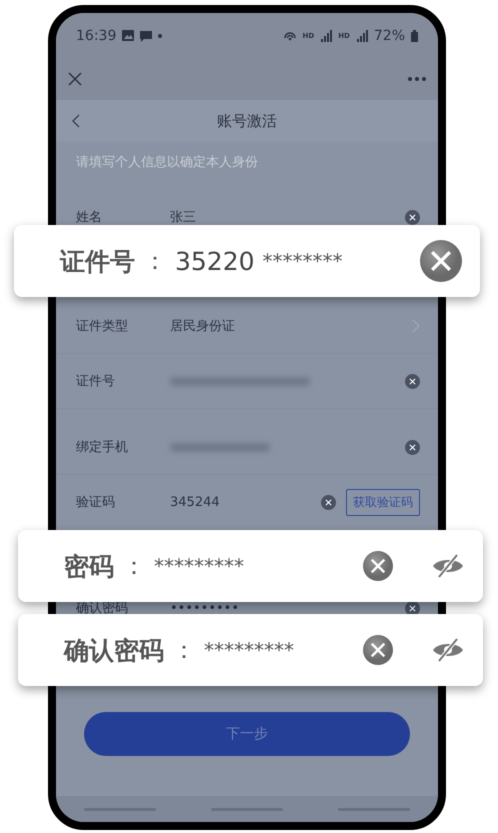 This screenshot has width=498, height=833. Describe the element at coordinates (89, 566) in the screenshot. I see `callout-label: 密码` at that location.